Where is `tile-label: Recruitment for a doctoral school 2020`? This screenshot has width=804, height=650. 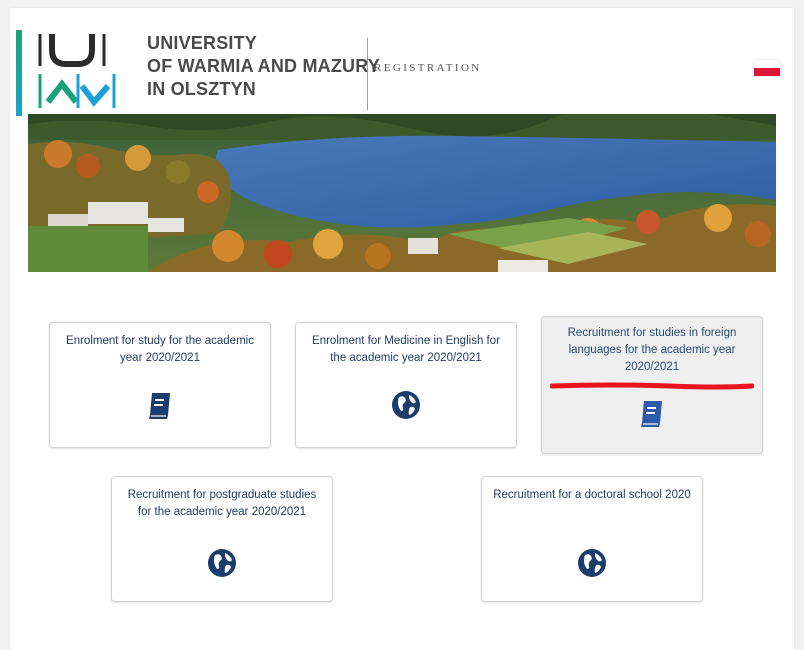
tile-label: Recruitment for a doctoral school 2020 is located at coordinates (592, 495).